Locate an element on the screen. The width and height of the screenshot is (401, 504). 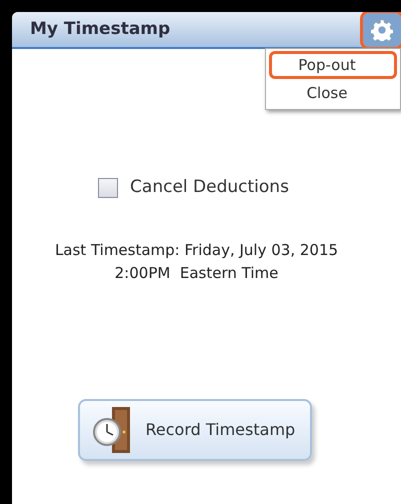
menu-item: Close is located at coordinates (333, 93).